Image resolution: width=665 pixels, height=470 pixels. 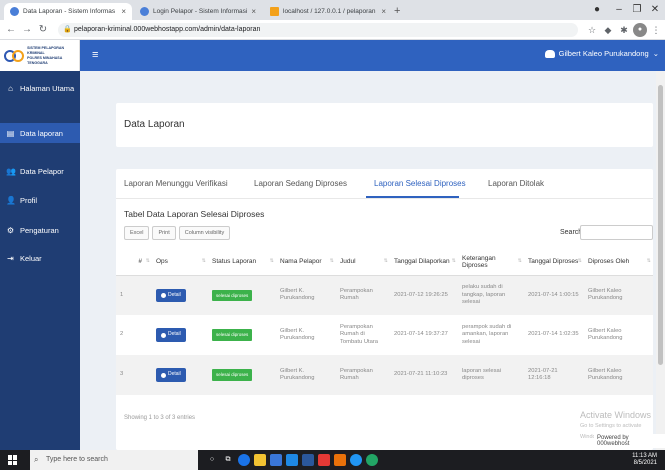 I want to click on sidebar-item-data-pelapor: 👥 Data Pelapor, so click(x=40, y=171).